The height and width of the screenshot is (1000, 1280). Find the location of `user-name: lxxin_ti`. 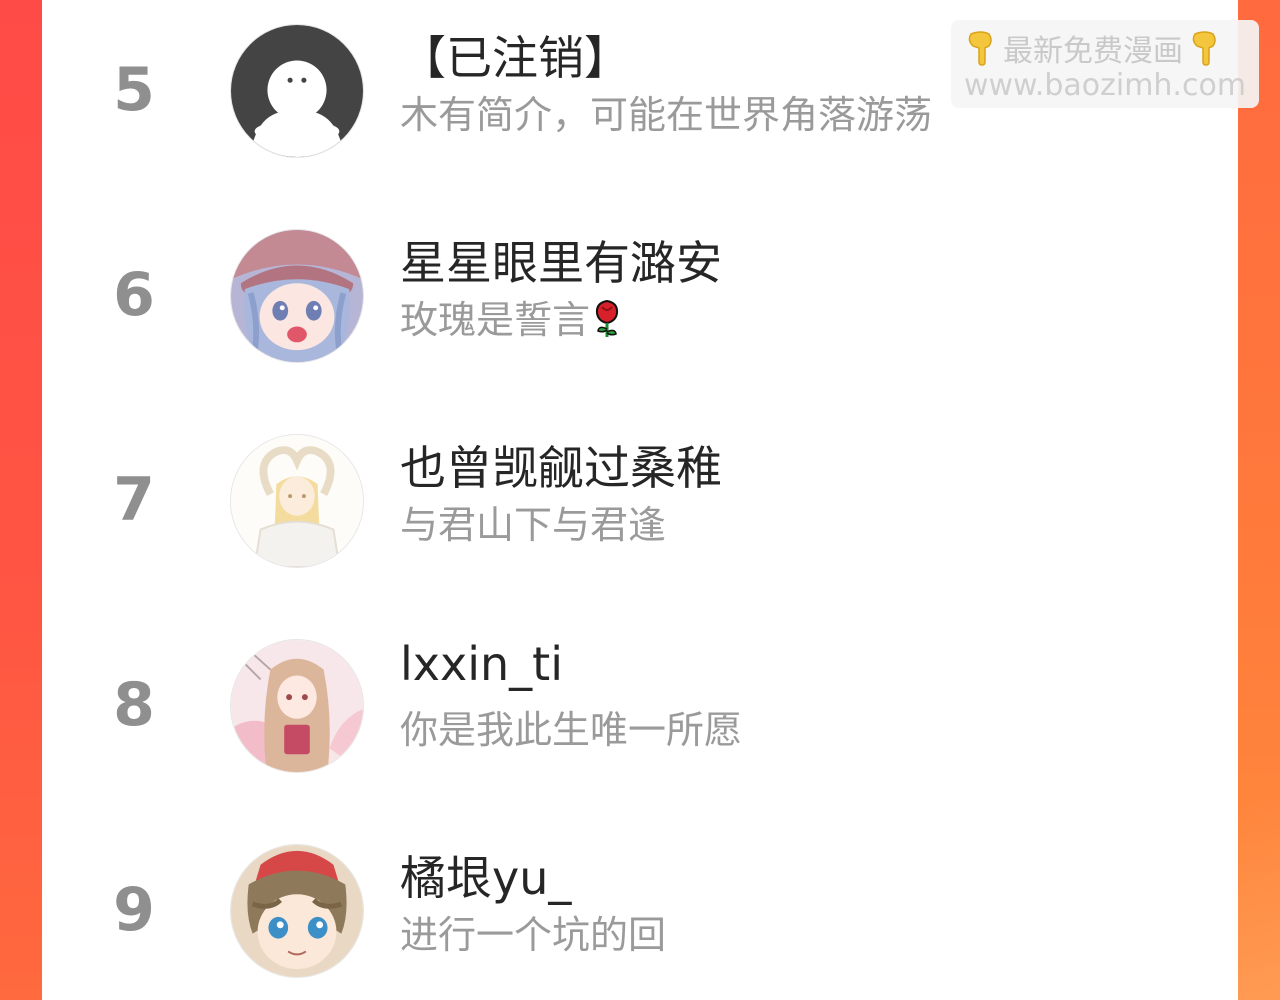

user-name: lxxin_ti is located at coordinates (481, 664).